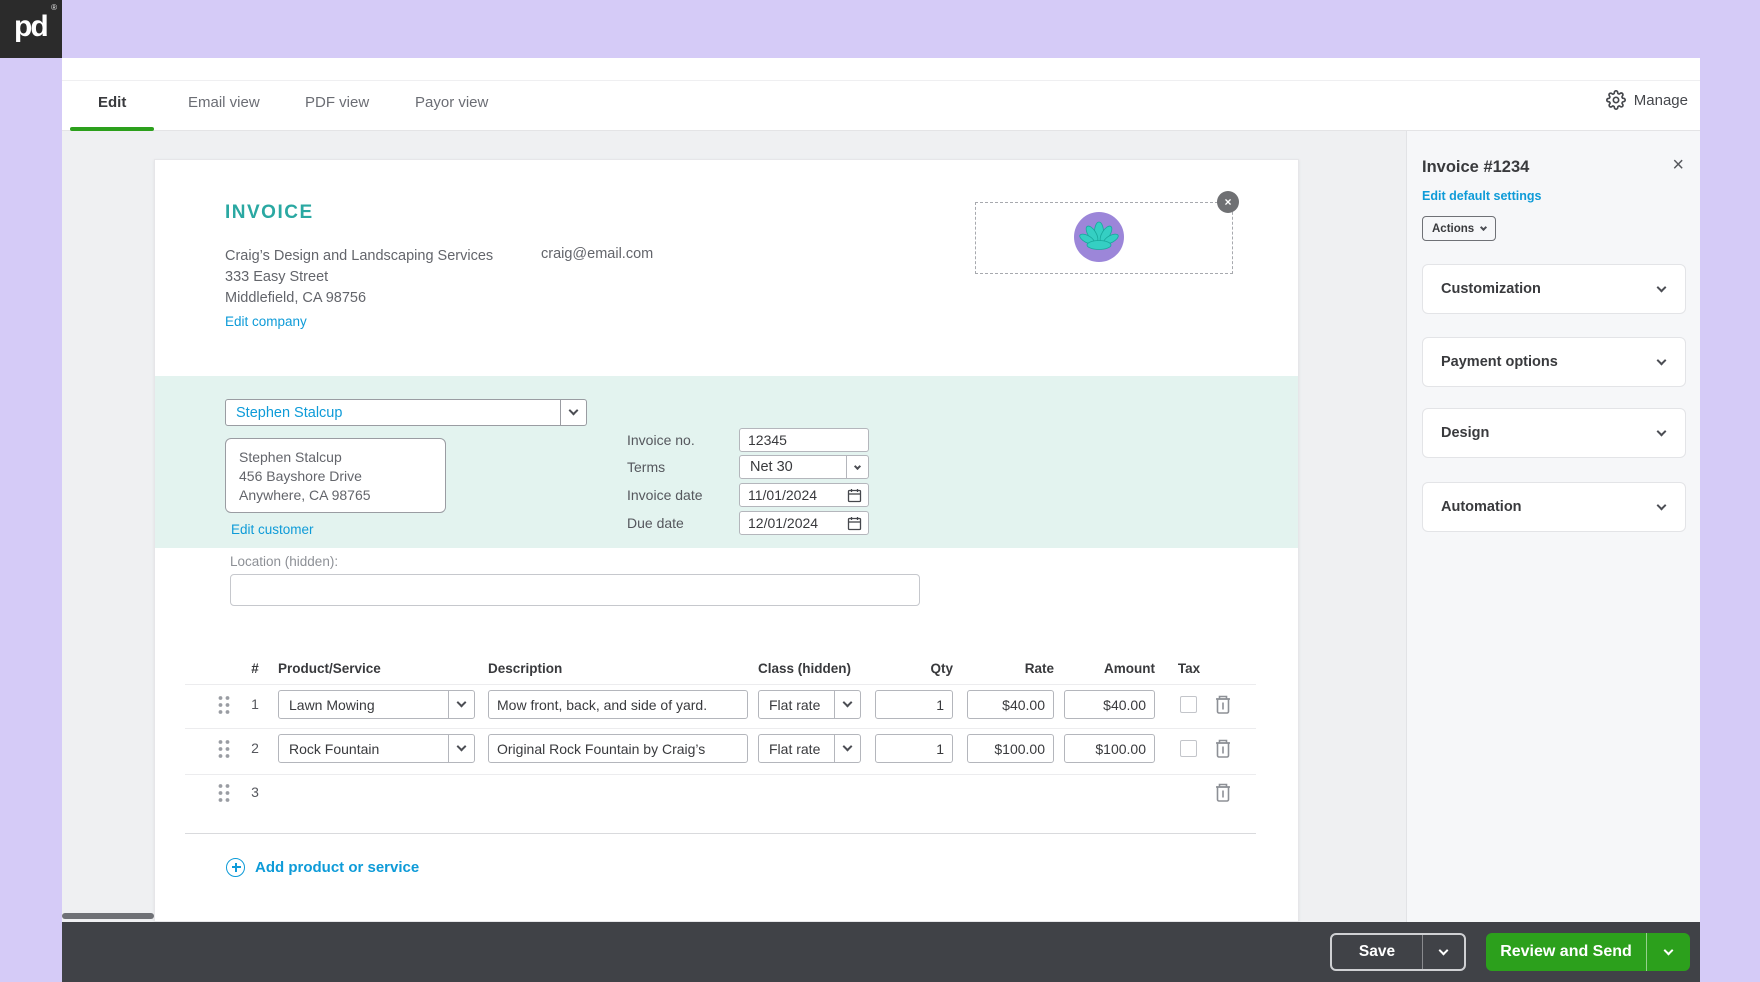 The height and width of the screenshot is (982, 1760). What do you see at coordinates (783, 495) in the screenshot?
I see `invoice-date-value: 11/01/2024` at bounding box center [783, 495].